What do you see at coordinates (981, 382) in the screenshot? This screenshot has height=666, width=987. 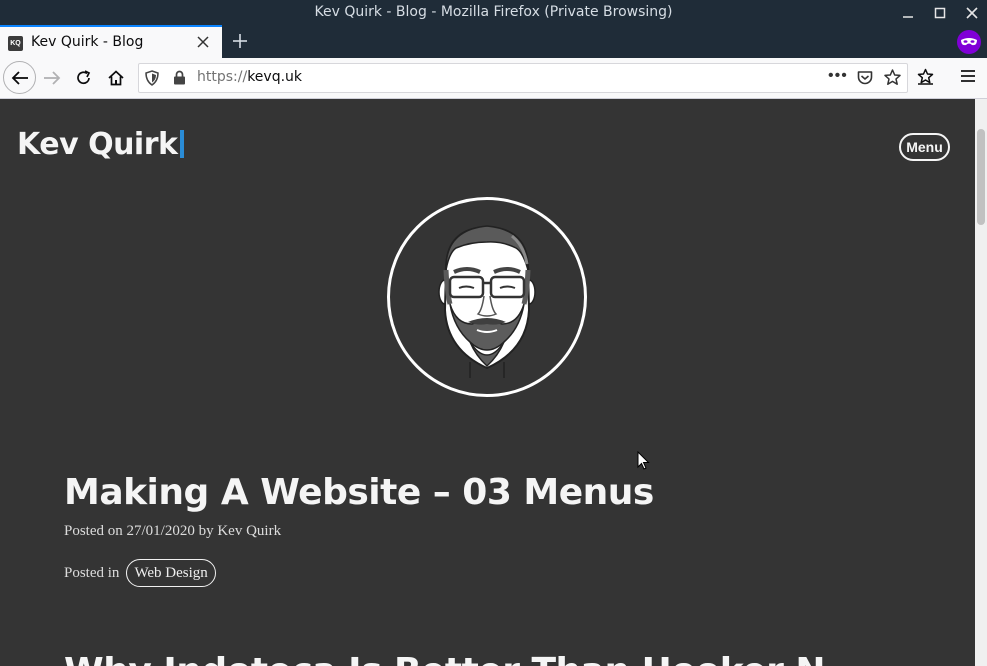 I see `page-scrollbar` at bounding box center [981, 382].